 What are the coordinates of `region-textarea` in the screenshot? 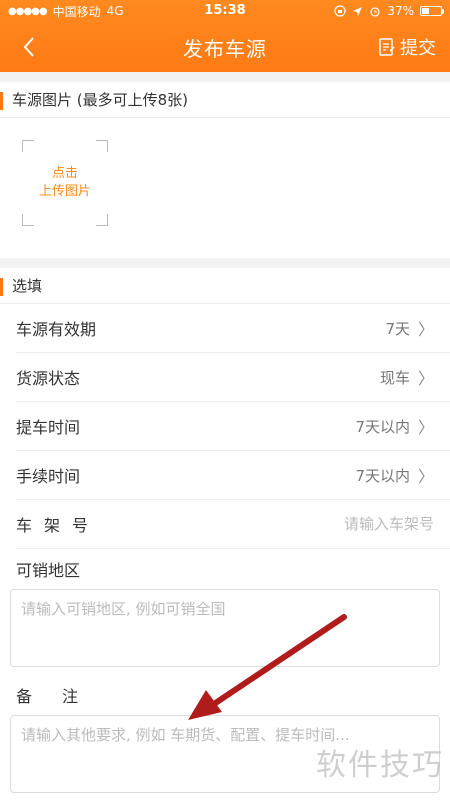 It's located at (225, 628).